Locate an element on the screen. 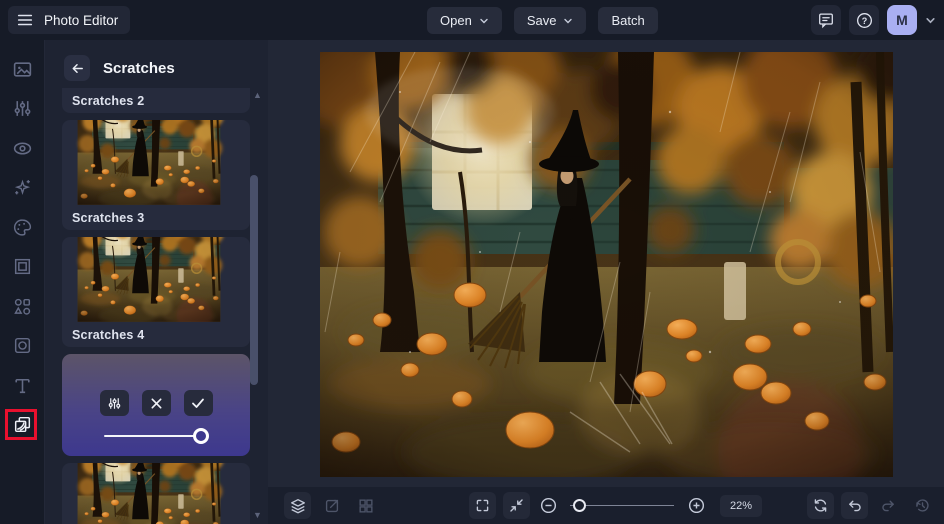 The height and width of the screenshot is (524, 944). fullscreen-button is located at coordinates (482, 505).